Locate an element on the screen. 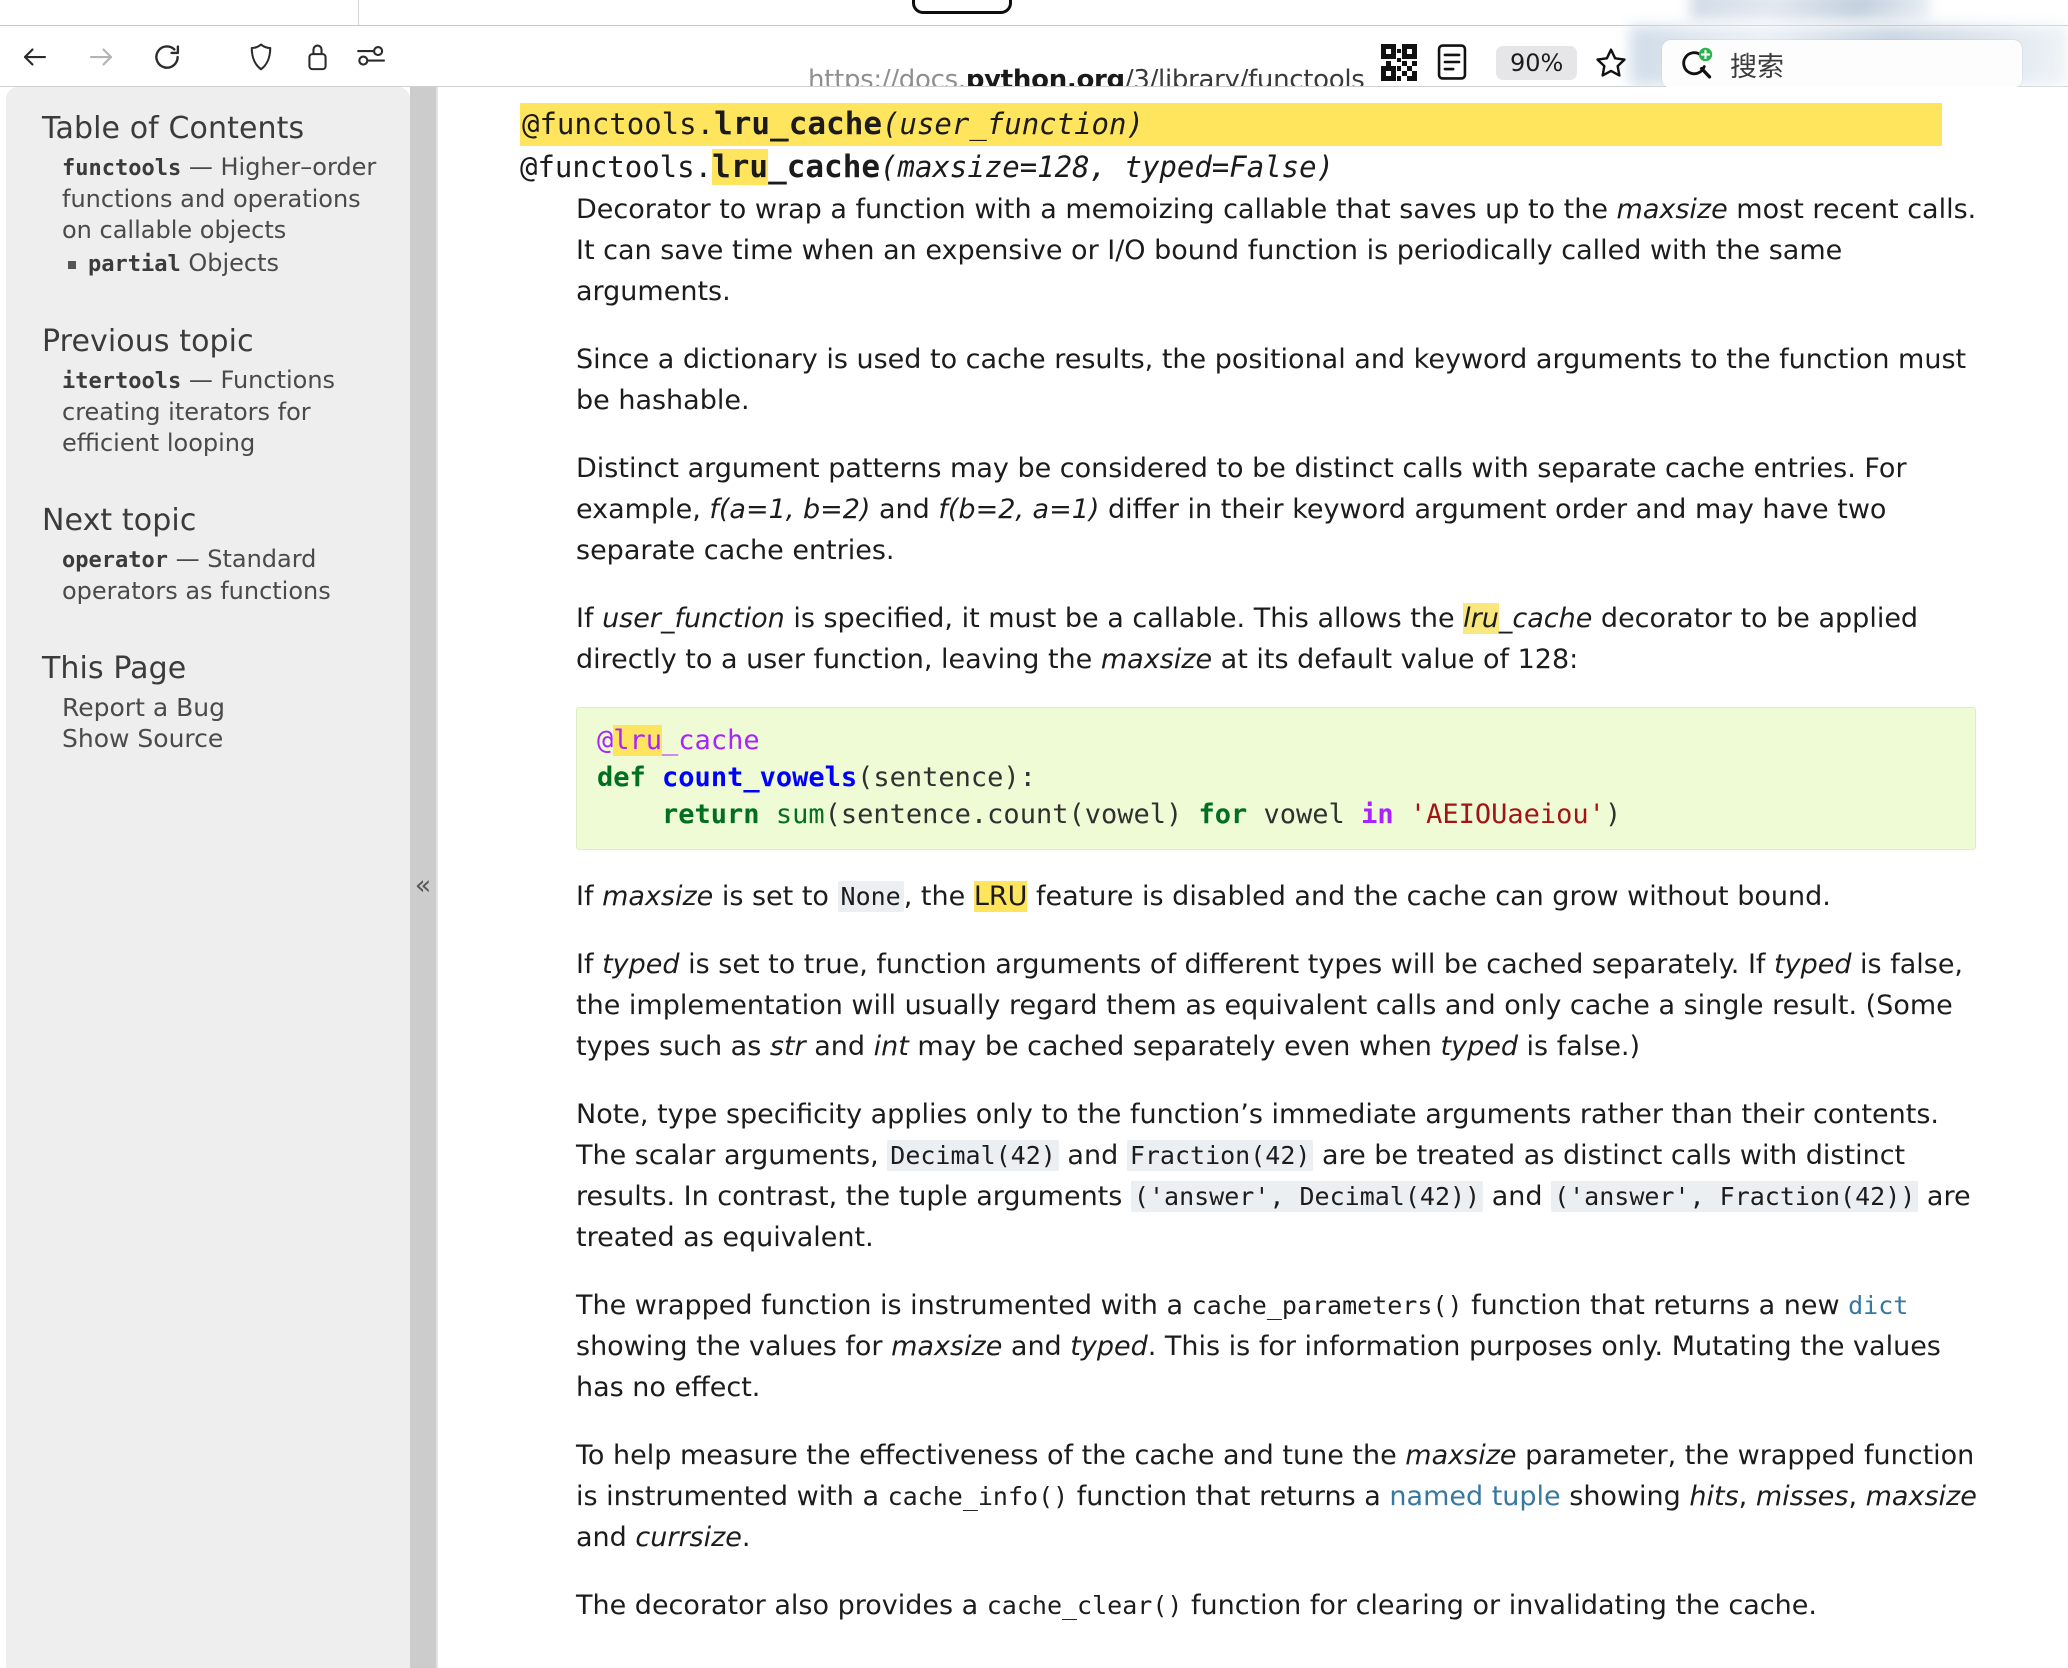  code-lru-highlighted: lru is located at coordinates (638, 740).